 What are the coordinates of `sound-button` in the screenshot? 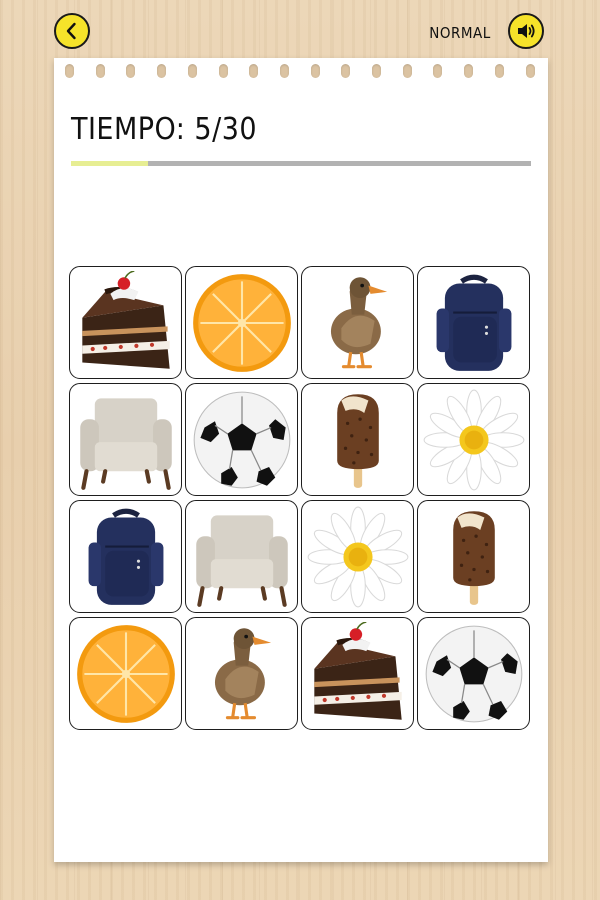 It's located at (526, 31).